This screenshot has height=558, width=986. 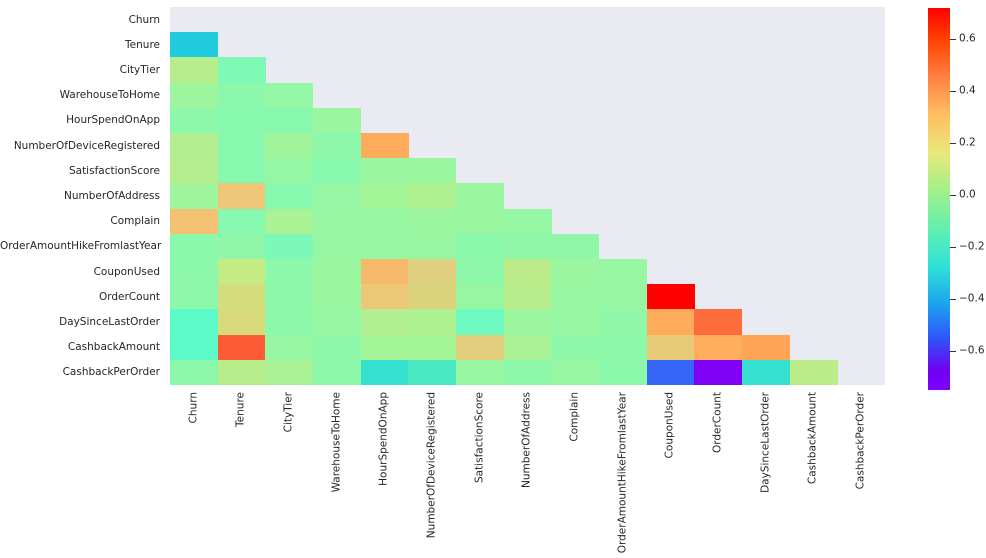 I want to click on x-axis-tick-label-wrap: Tenure, so click(x=242, y=468).